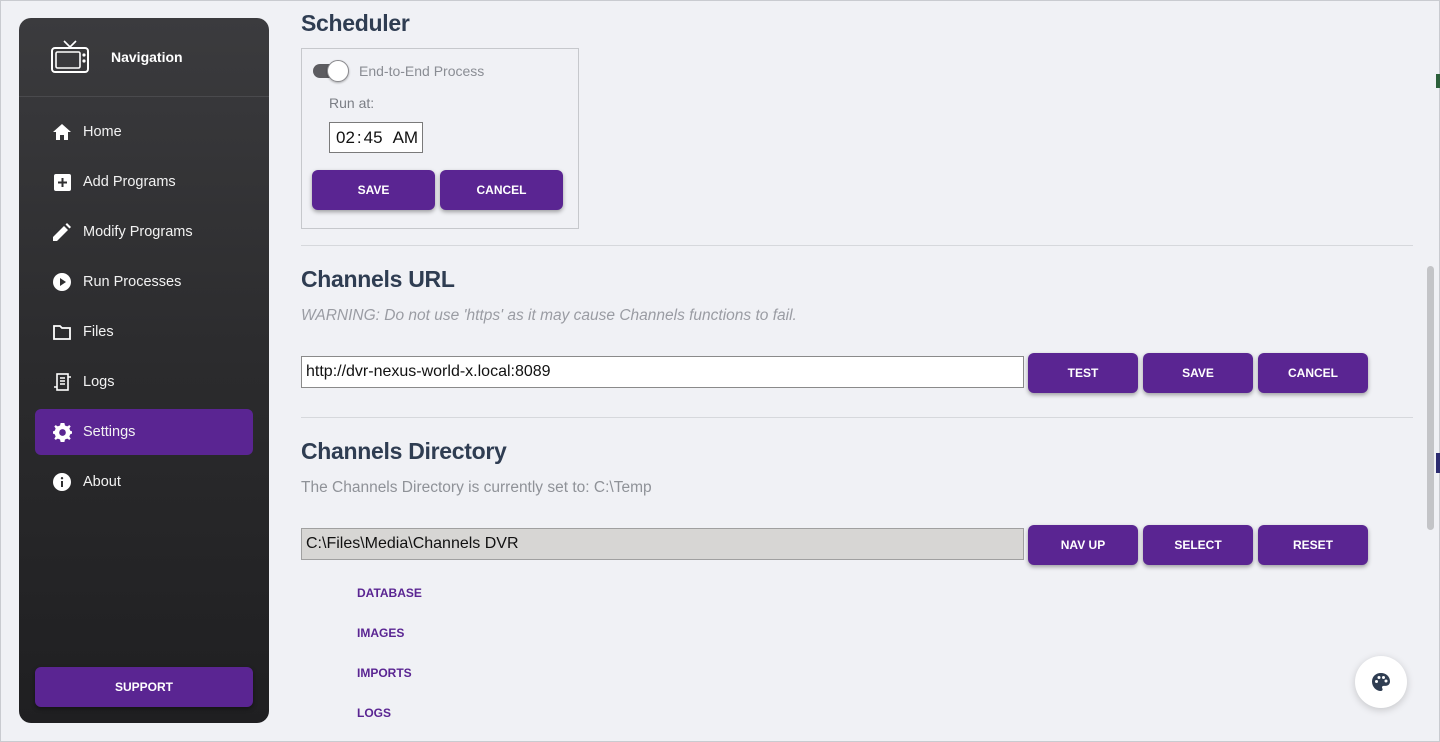 This screenshot has height=742, width=1440. What do you see at coordinates (109, 432) in the screenshot?
I see `sidebar-item-label: Settings` at bounding box center [109, 432].